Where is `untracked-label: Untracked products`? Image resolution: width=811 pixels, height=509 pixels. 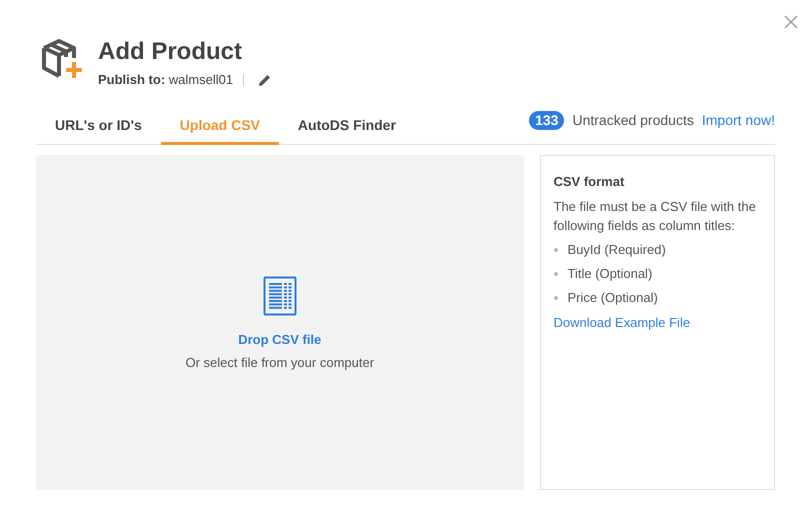
untracked-label: Untracked products is located at coordinates (633, 120).